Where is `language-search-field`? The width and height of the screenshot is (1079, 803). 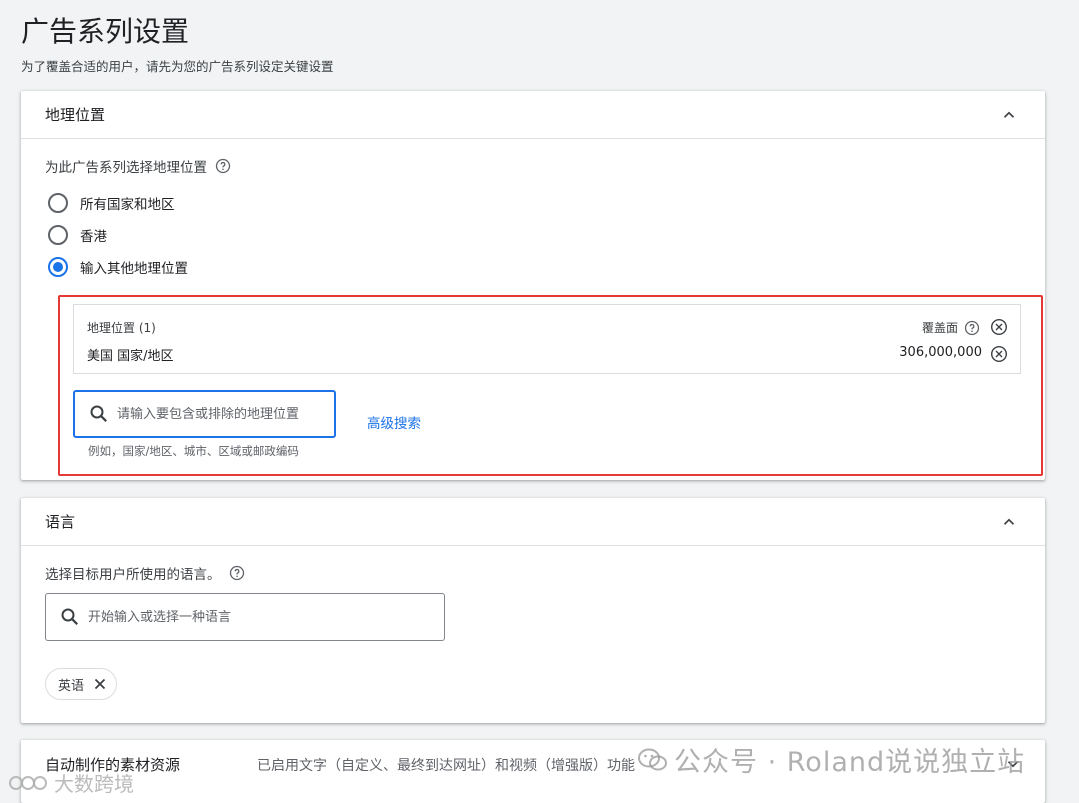
language-search-field is located at coordinates (245, 617).